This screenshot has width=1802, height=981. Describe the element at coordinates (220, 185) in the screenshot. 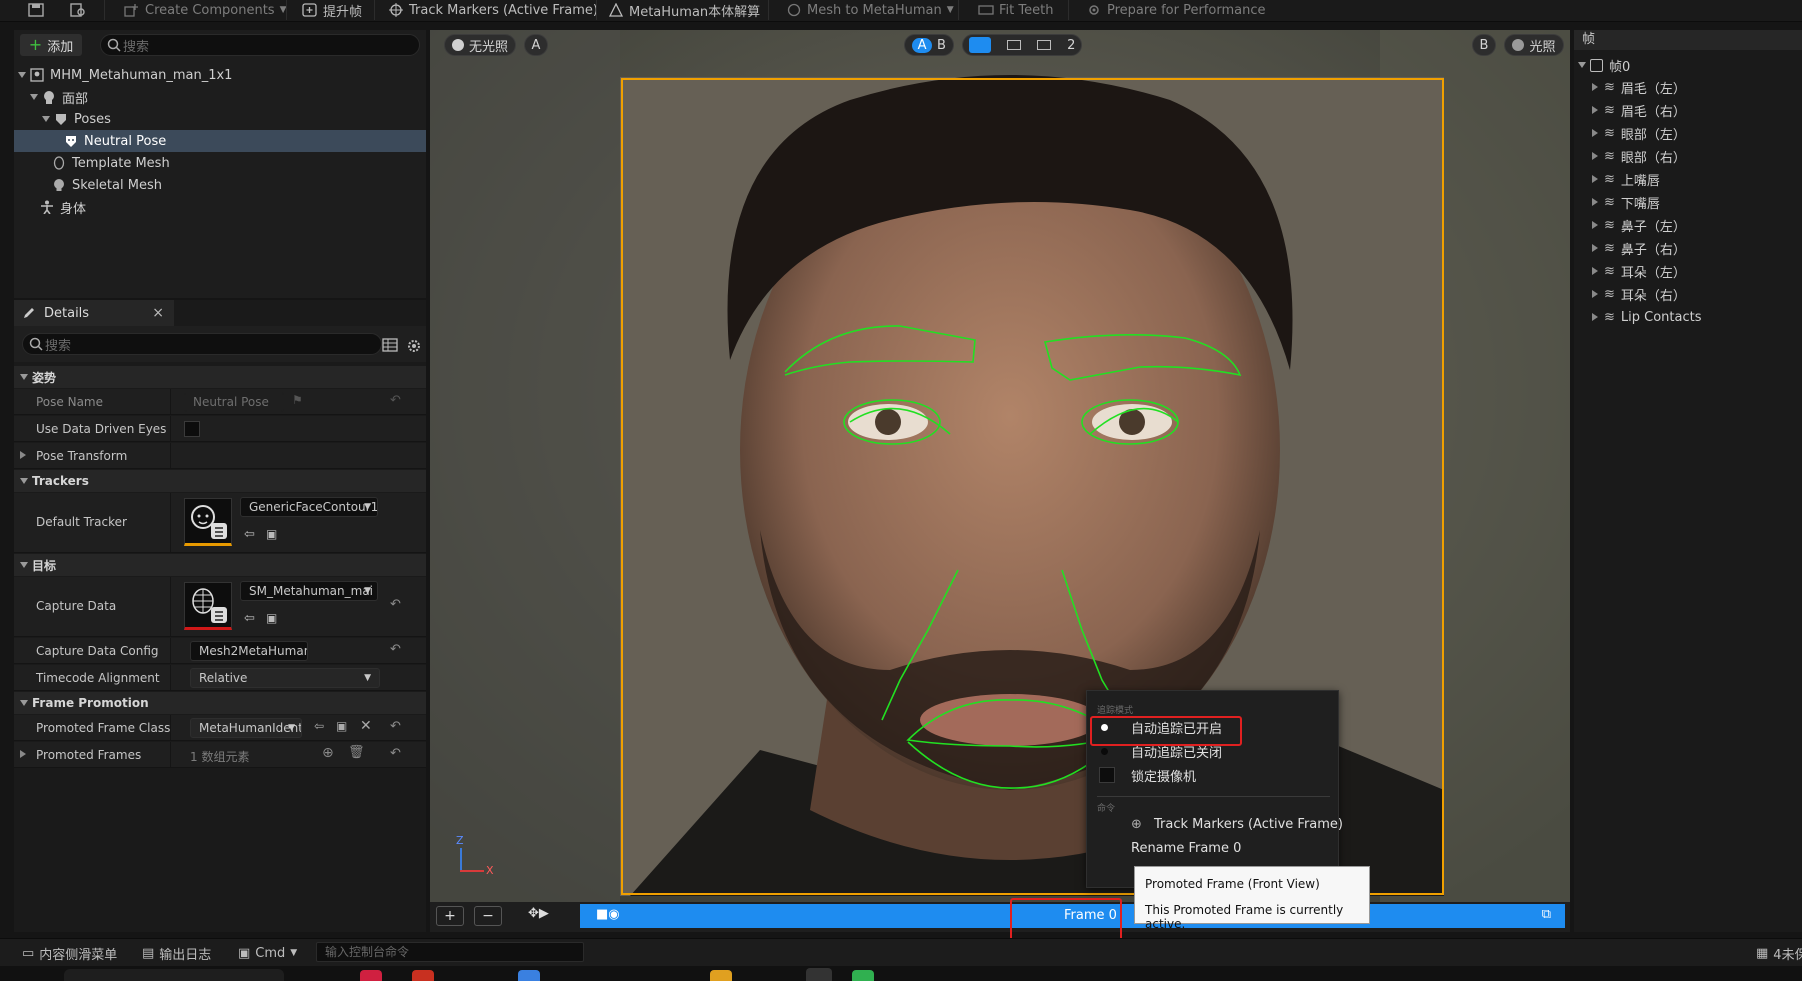

I see `tree-item-skeletal-mesh: Skeletal Mesh` at that location.